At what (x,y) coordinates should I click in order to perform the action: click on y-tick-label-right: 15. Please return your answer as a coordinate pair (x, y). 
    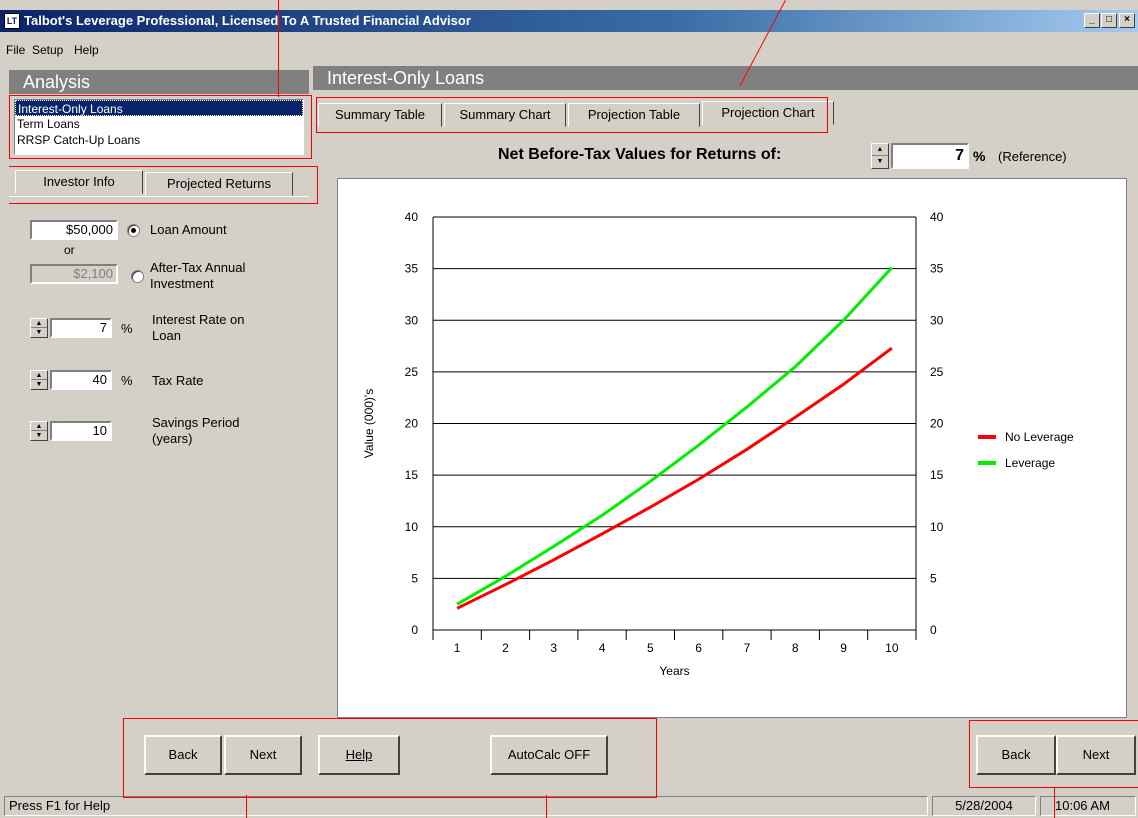
    Looking at the image, I should click on (937, 475).